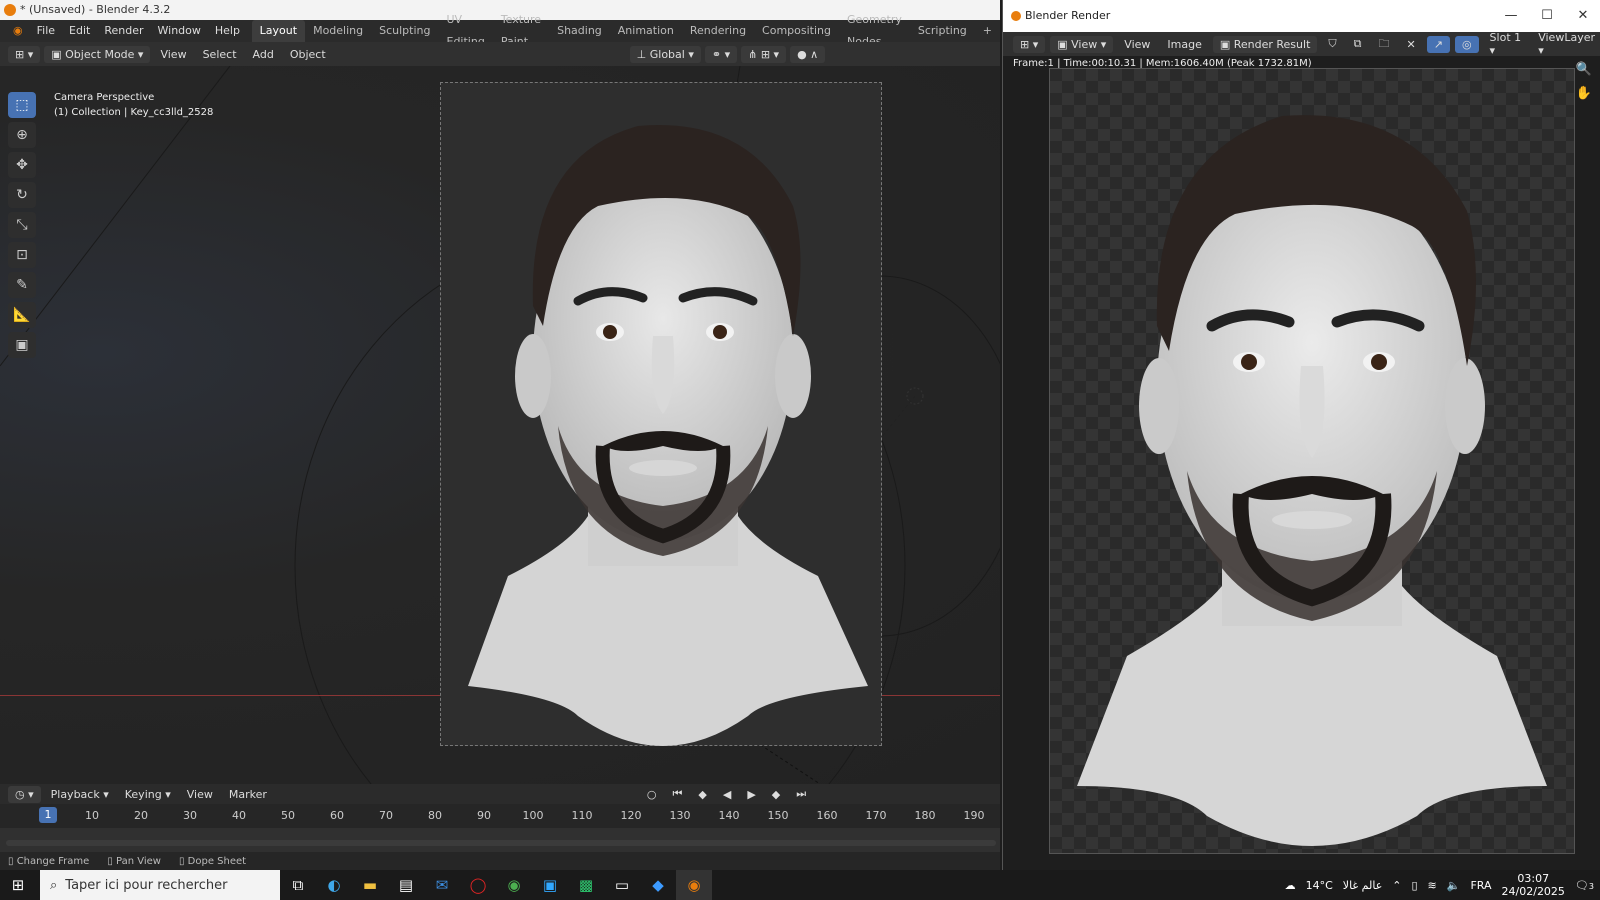 The image size is (1600, 900). Describe the element at coordinates (334, 885) in the screenshot. I see `edge-icon: ◐` at that location.